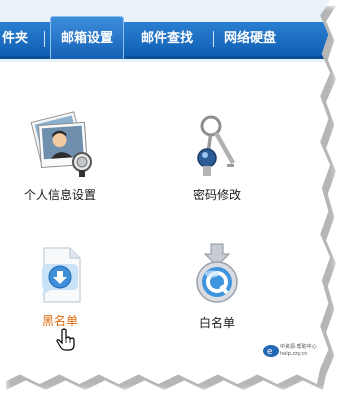 This screenshot has width=346, height=399. I want to click on tab-mail-search: 邮件查找, so click(167, 39).